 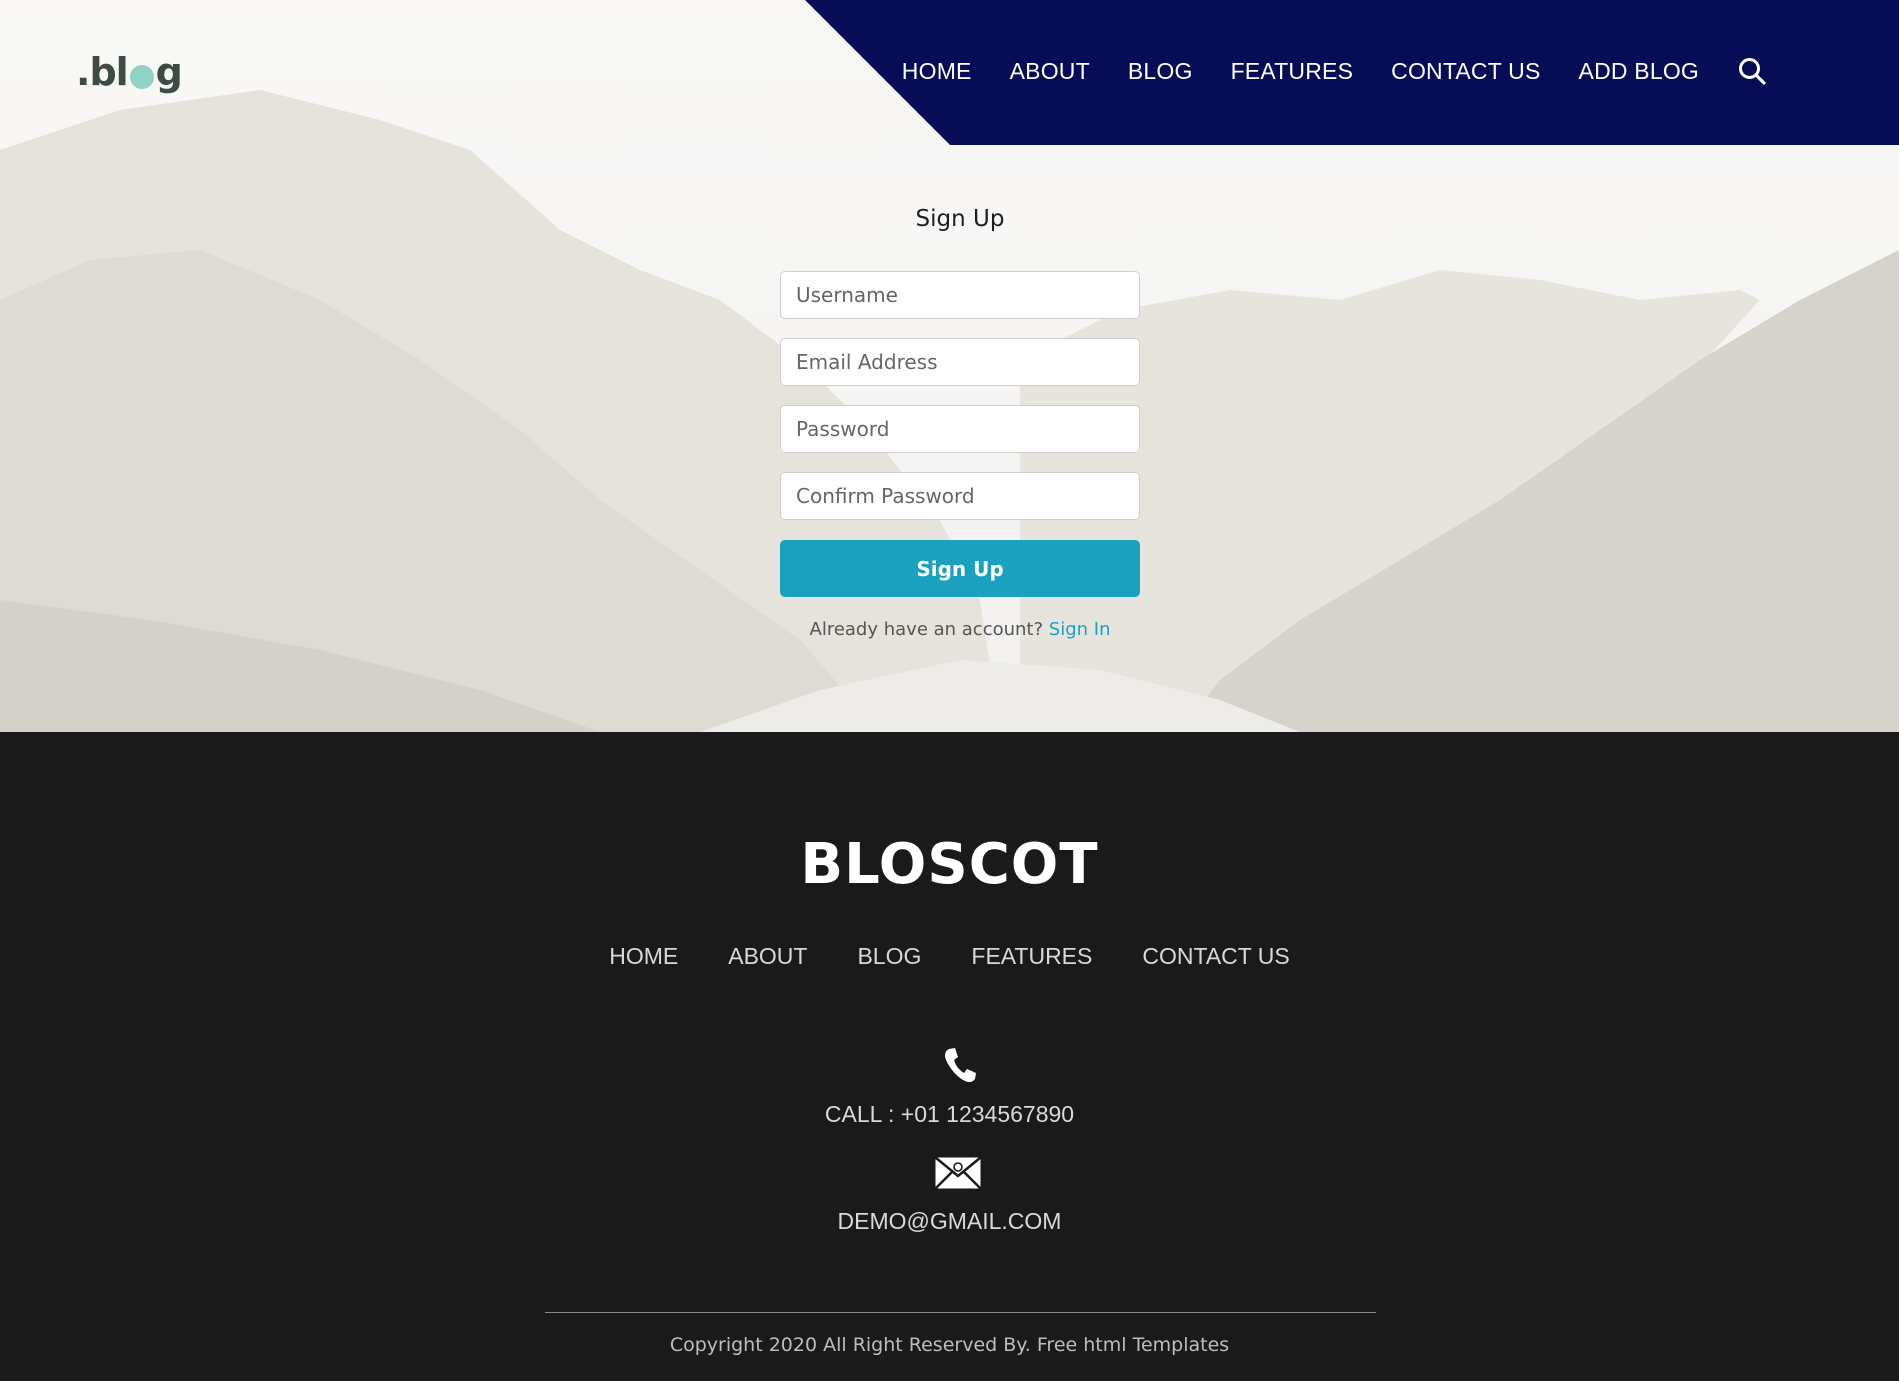 I want to click on email-input, so click(x=960, y=362).